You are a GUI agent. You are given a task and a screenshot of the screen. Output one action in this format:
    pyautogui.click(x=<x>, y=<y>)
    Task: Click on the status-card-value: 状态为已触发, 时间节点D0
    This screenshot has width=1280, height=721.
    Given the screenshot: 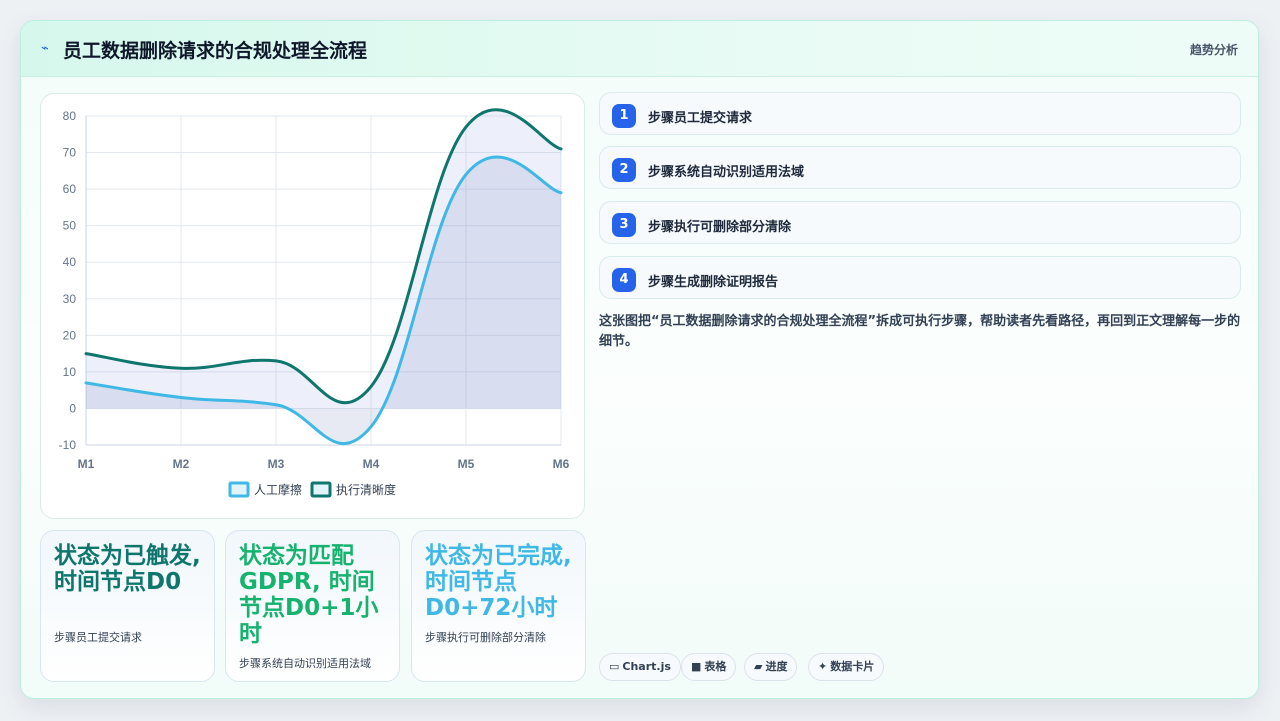 What is the action you would take?
    pyautogui.click(x=127, y=569)
    